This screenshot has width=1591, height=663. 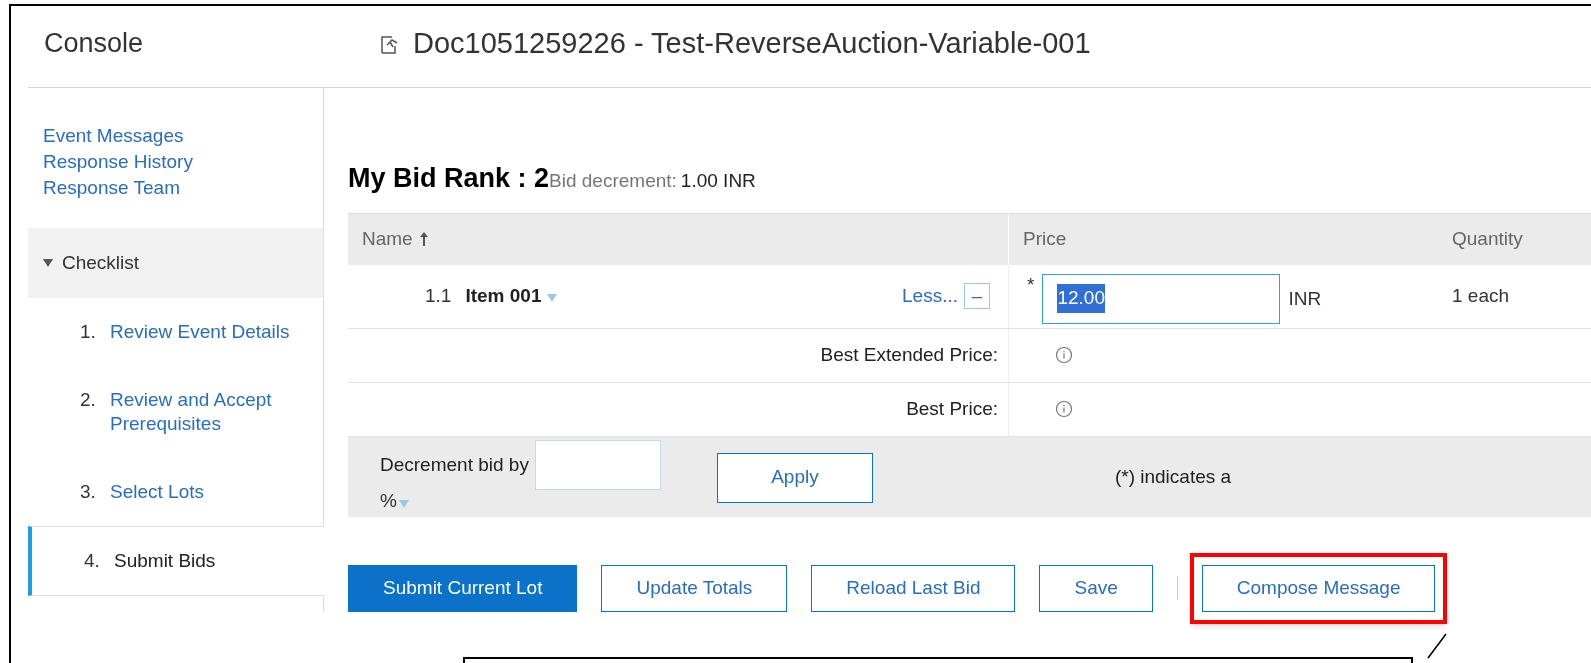 What do you see at coordinates (952, 408) in the screenshot?
I see `detail-label: Best Price:` at bounding box center [952, 408].